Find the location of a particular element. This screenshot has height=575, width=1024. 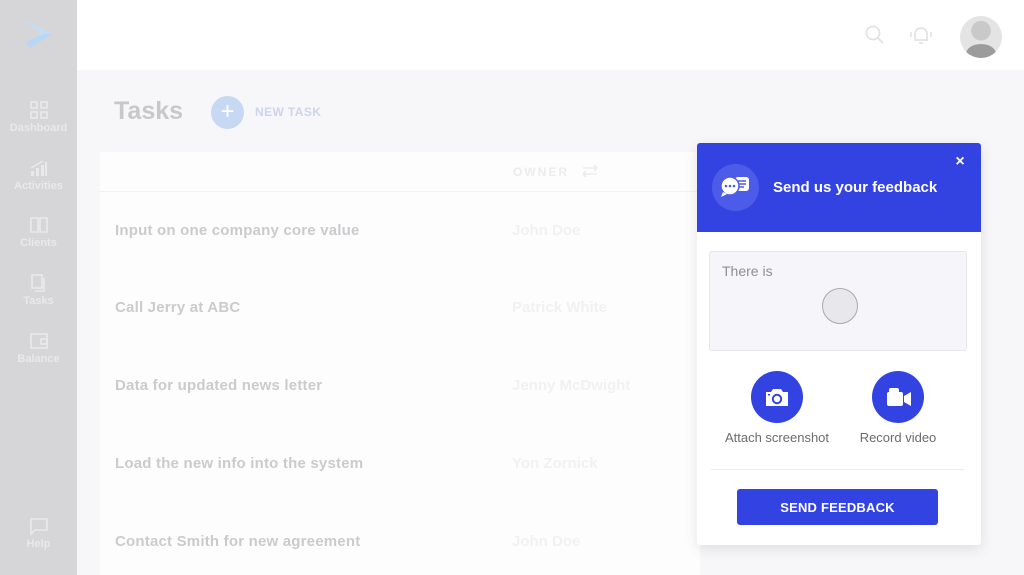

new-task-button: + is located at coordinates (227, 112).